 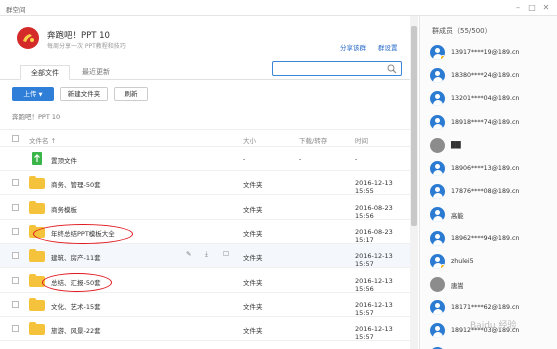 I want to click on pinned-folder-icon, so click(x=37, y=158).